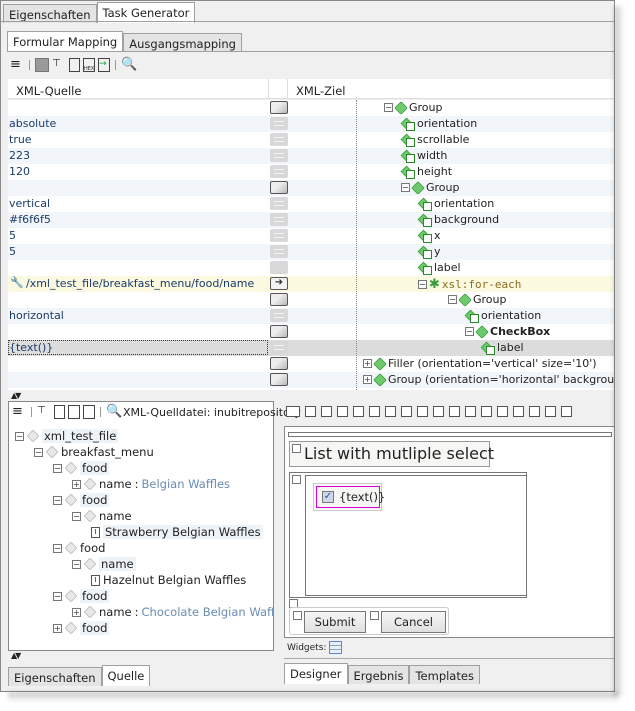 The height and width of the screenshot is (711, 635). I want to click on splitter-arrows: ▲▼, so click(16, 655).